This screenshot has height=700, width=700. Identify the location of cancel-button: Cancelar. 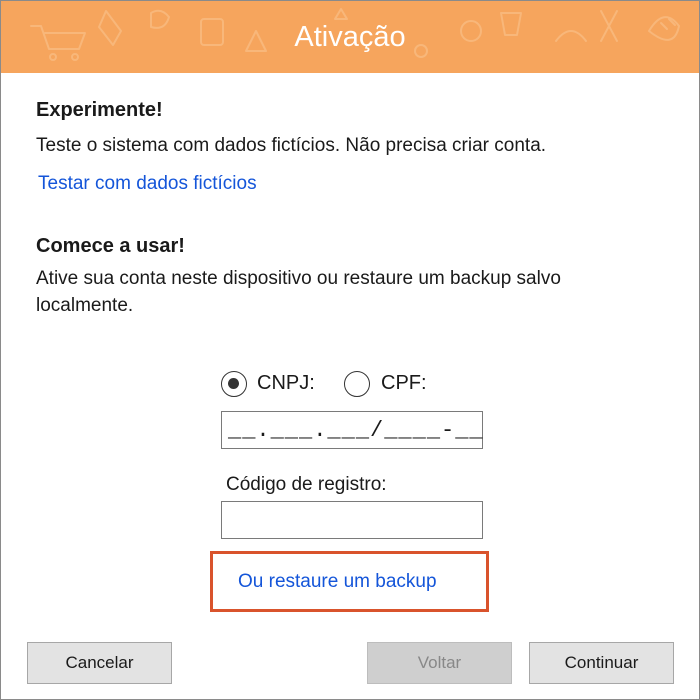
(99, 663).